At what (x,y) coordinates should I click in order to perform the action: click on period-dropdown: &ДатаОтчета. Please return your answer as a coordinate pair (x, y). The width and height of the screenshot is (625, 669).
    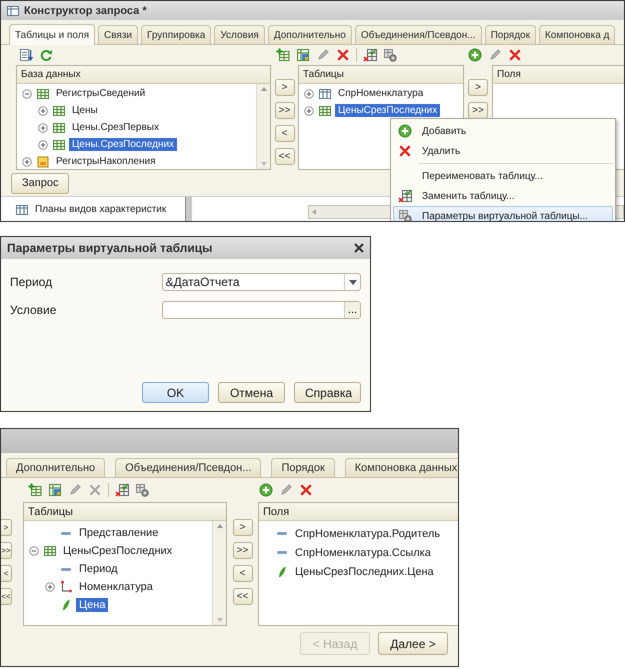
    Looking at the image, I should click on (261, 282).